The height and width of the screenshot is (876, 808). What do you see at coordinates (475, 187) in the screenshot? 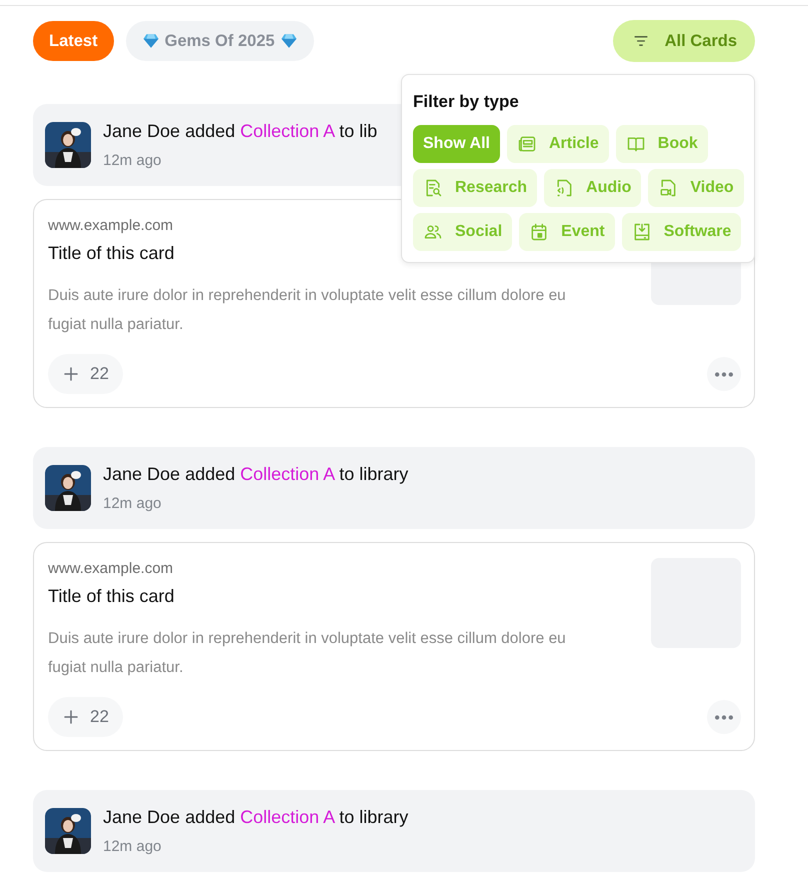
I see `filter-option: Research` at bounding box center [475, 187].